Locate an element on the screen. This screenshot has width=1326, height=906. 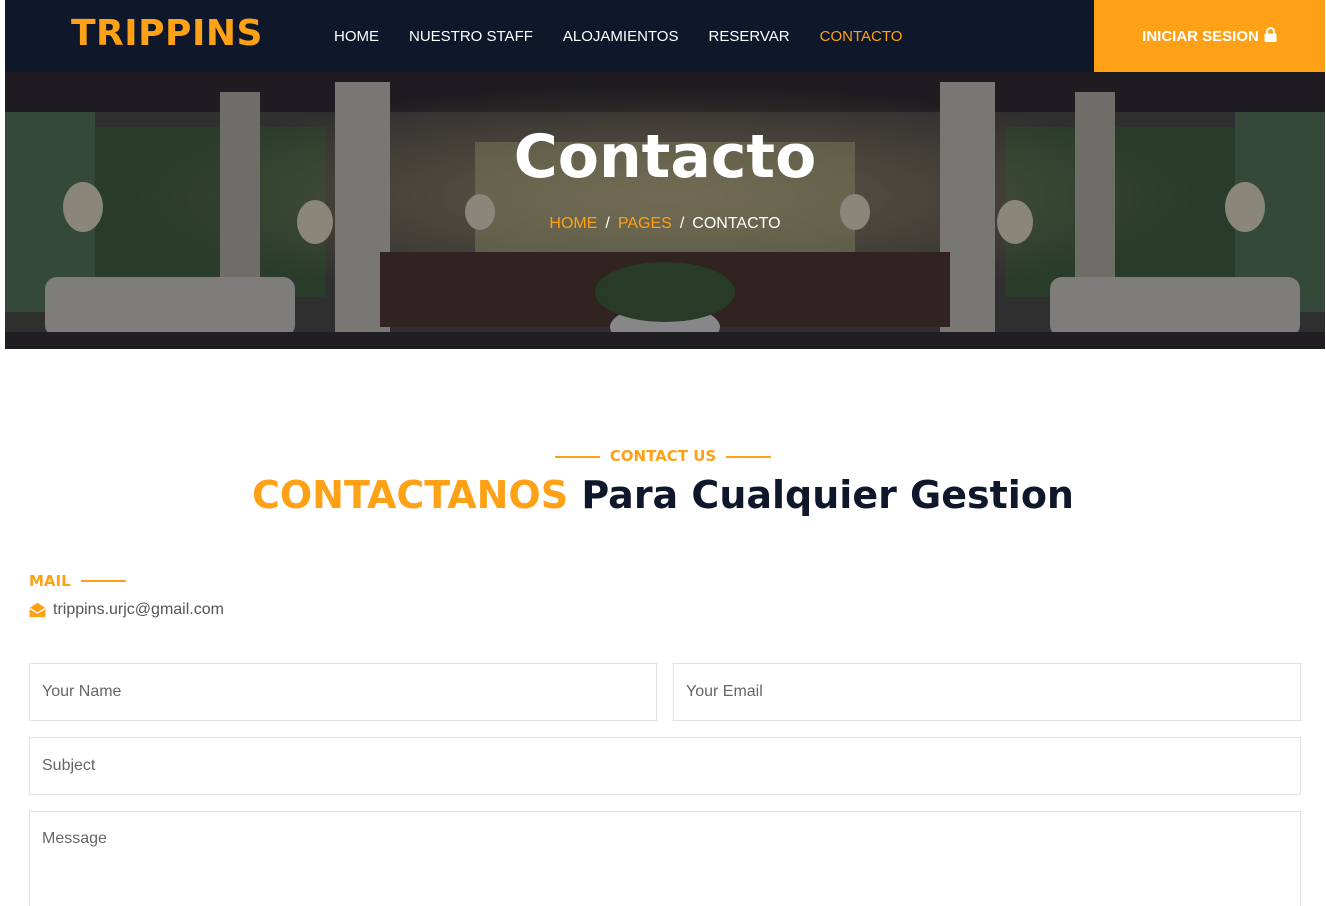
section-tag: CONTACT US is located at coordinates (663, 456).